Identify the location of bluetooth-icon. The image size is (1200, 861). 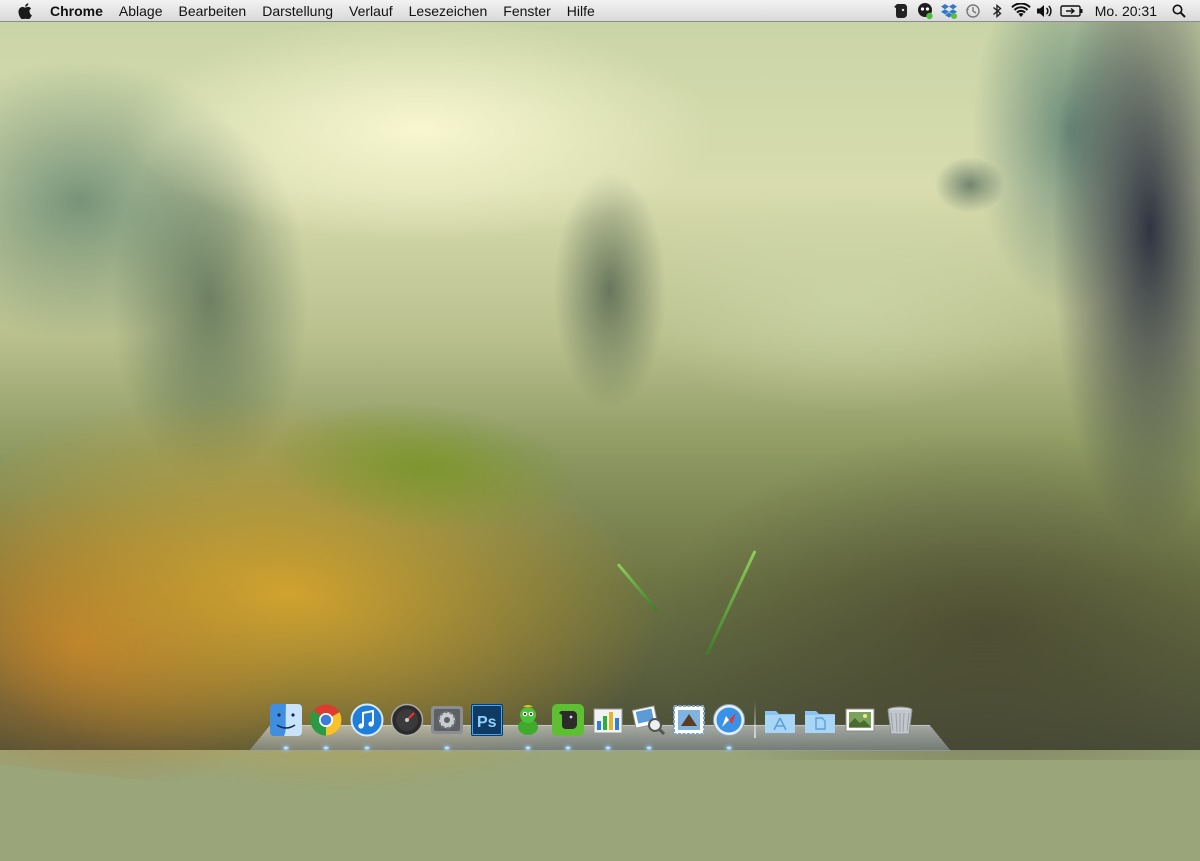
(997, 11).